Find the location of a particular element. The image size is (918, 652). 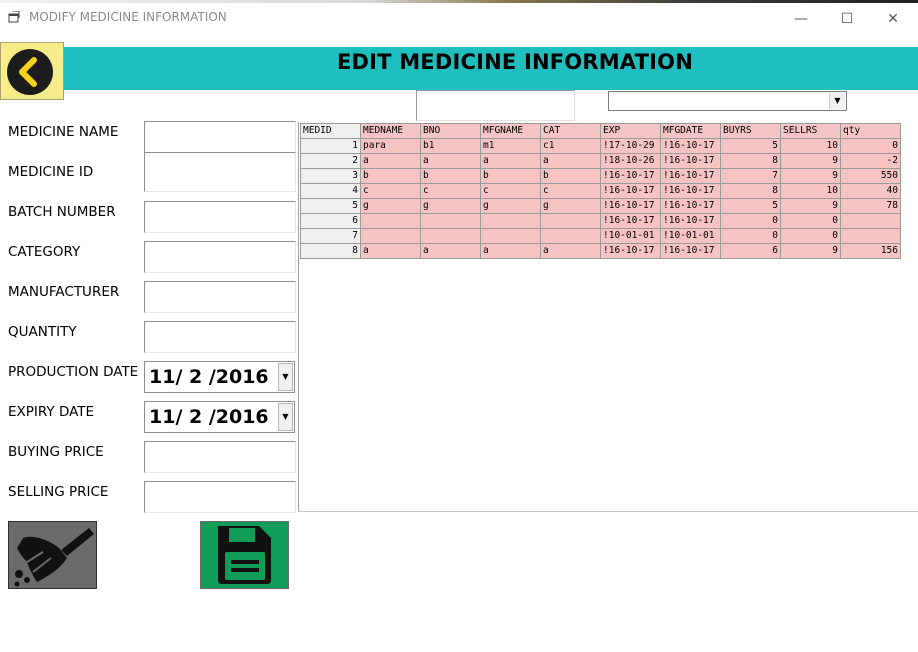

medicine-id-field is located at coordinates (220, 172).